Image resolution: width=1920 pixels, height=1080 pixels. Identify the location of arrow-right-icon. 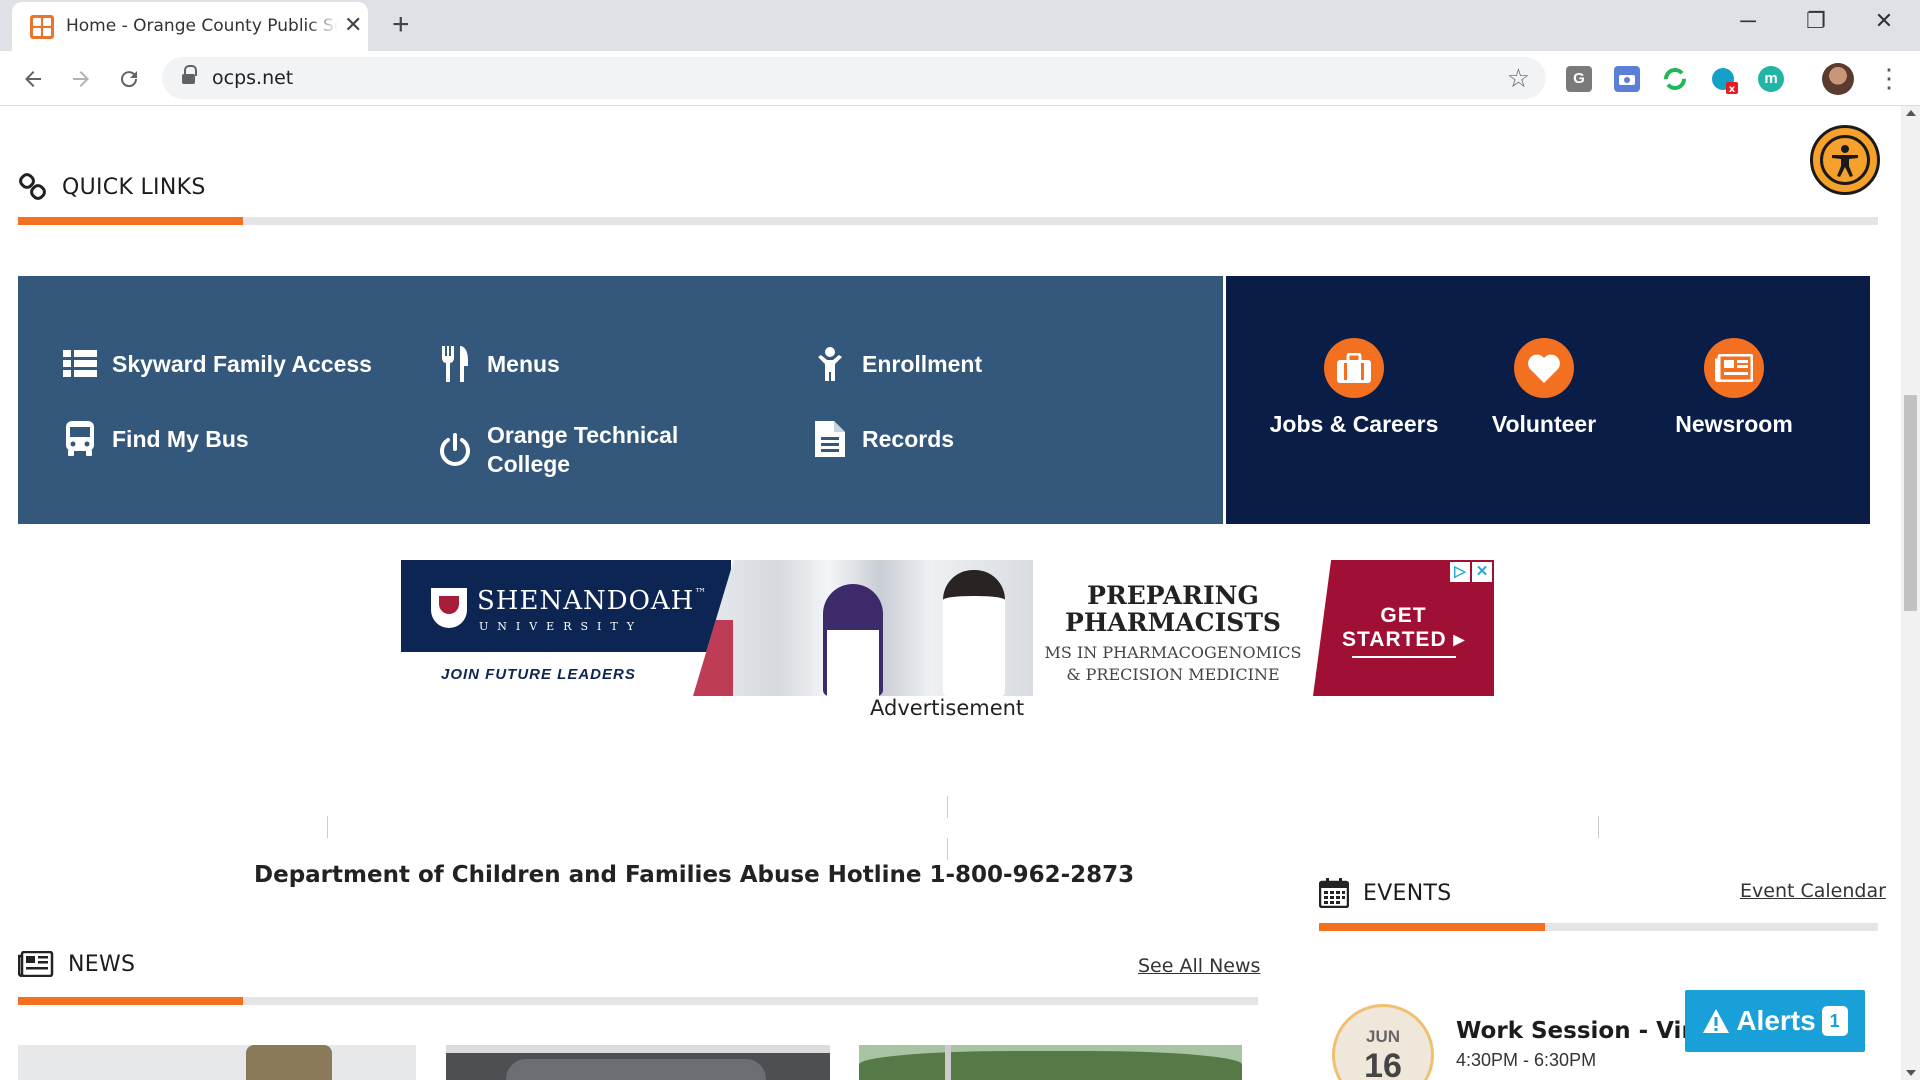
(81, 79).